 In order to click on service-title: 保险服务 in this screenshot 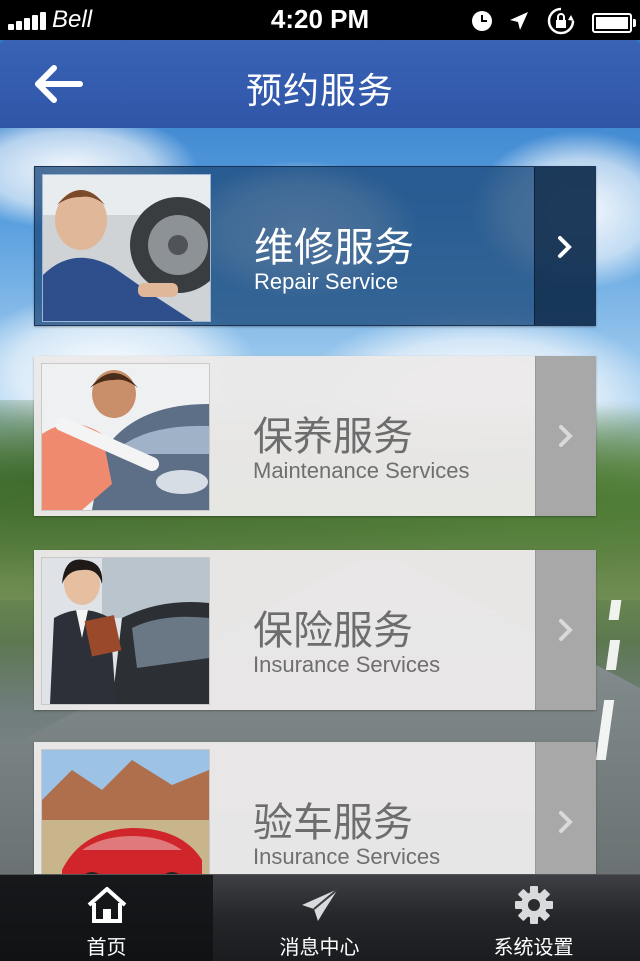, I will do `click(333, 631)`.